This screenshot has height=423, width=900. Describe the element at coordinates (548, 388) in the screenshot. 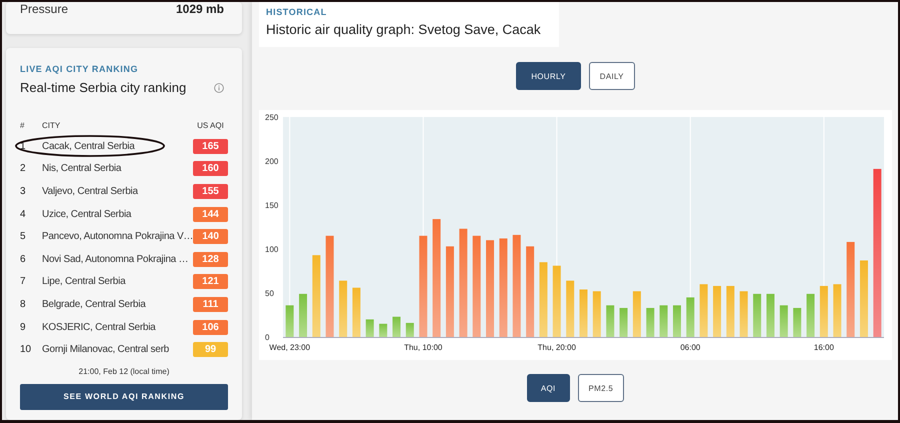

I see `metric-tab: AQI` at that location.